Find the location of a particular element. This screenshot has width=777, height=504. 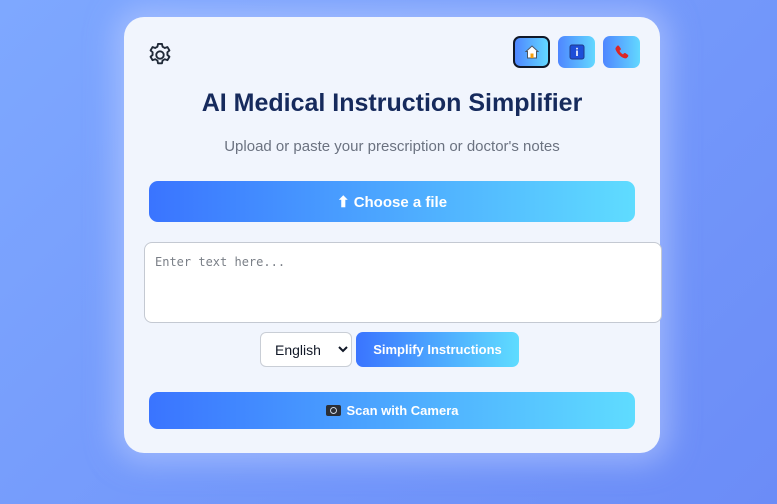

choose-file-button: ⬆ Choose a file is located at coordinates (392, 201).